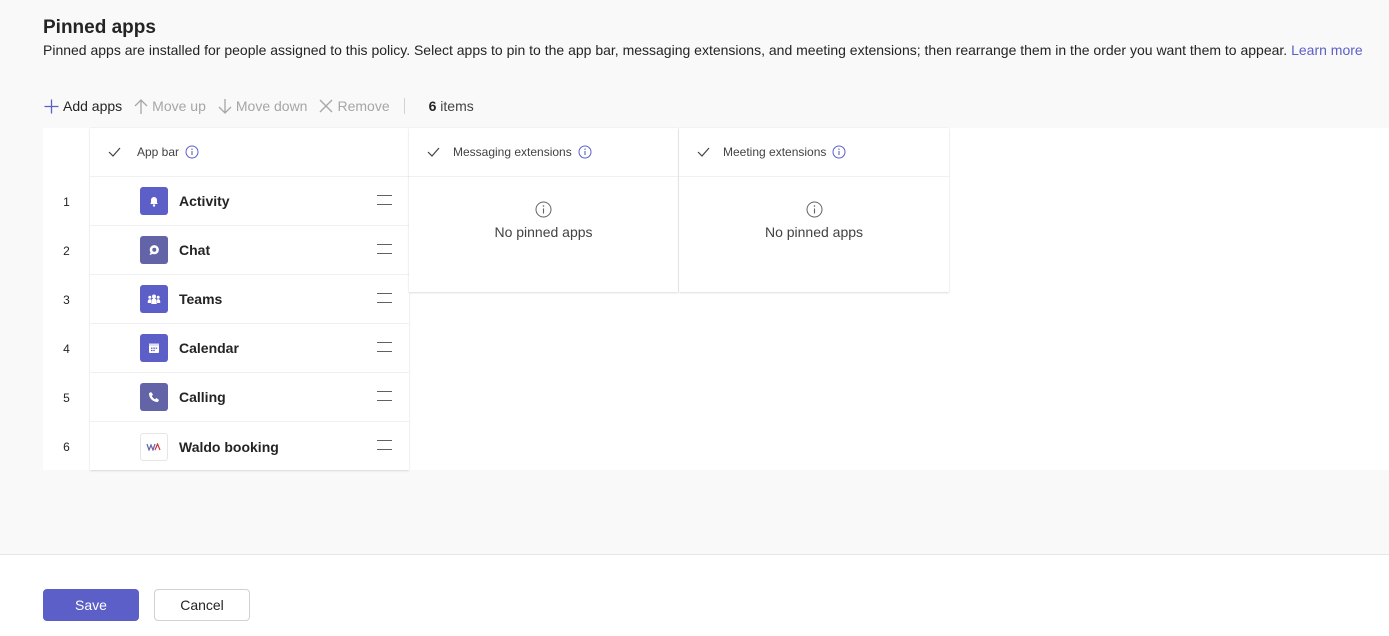 This screenshot has height=636, width=1389. I want to click on close-icon, so click(326, 106).